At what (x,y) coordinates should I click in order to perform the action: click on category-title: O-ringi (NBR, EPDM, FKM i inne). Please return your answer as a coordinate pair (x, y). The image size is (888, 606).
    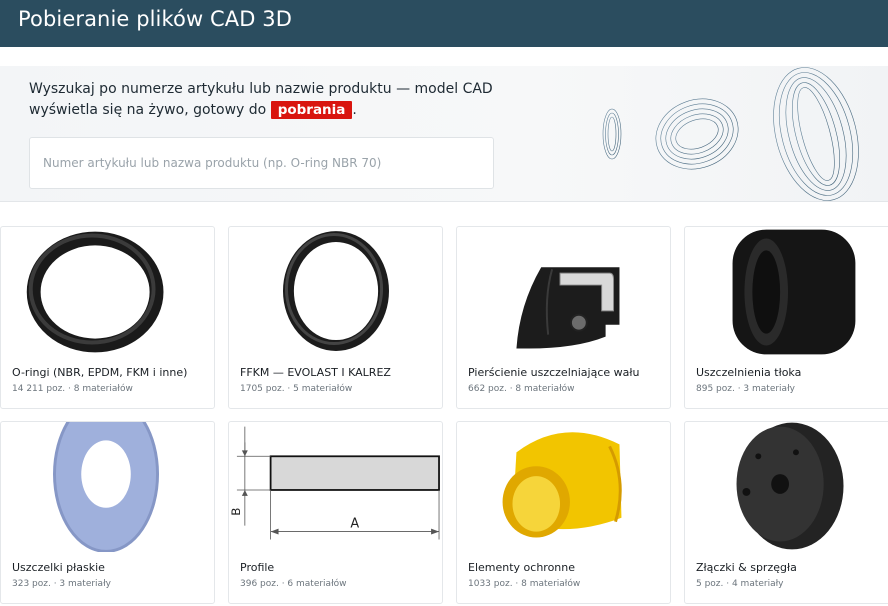
    Looking at the image, I should click on (100, 372).